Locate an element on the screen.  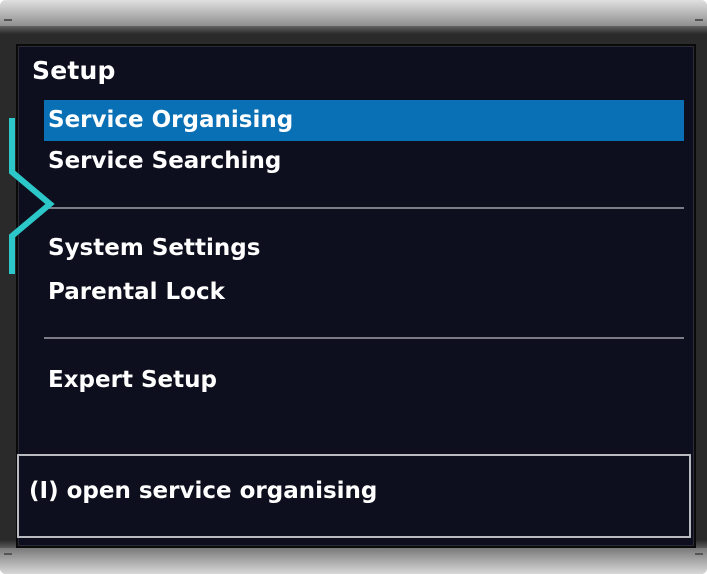
menu-item-system-settings: System Settings is located at coordinates (364, 248).